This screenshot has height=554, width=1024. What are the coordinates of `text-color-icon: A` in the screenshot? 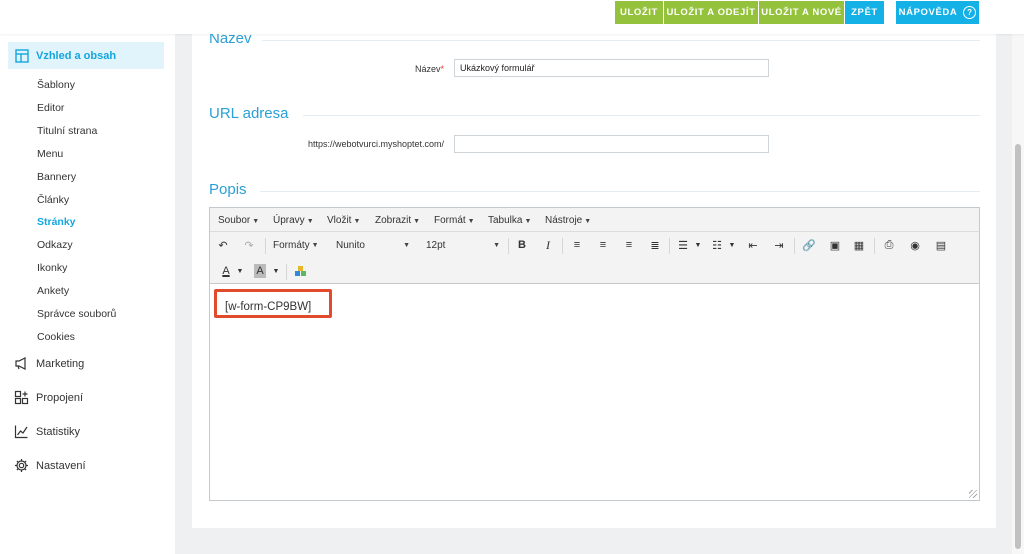 It's located at (226, 271).